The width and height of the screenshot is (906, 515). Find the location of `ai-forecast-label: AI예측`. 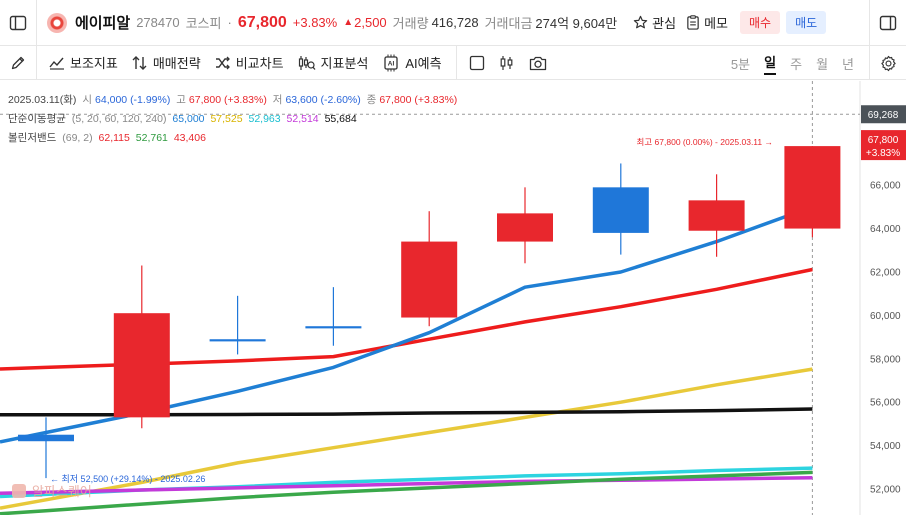

ai-forecast-label: AI예측 is located at coordinates (423, 63).